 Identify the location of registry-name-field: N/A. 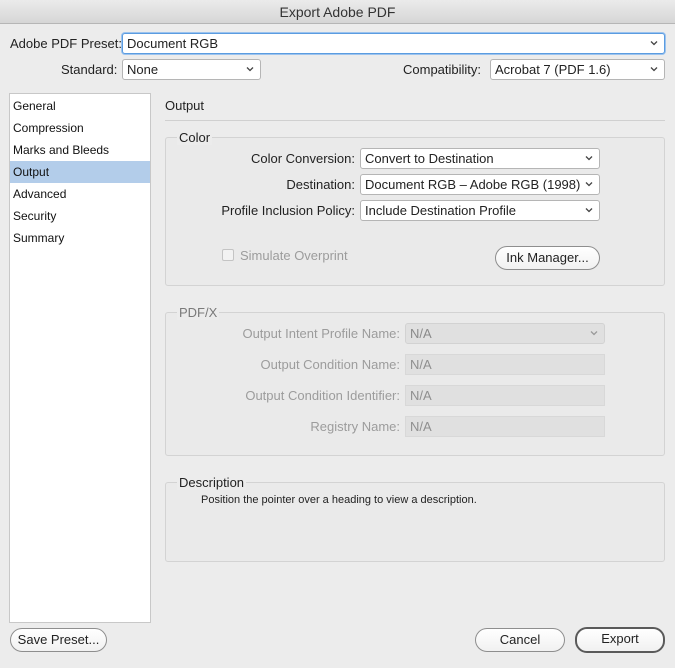
(505, 426).